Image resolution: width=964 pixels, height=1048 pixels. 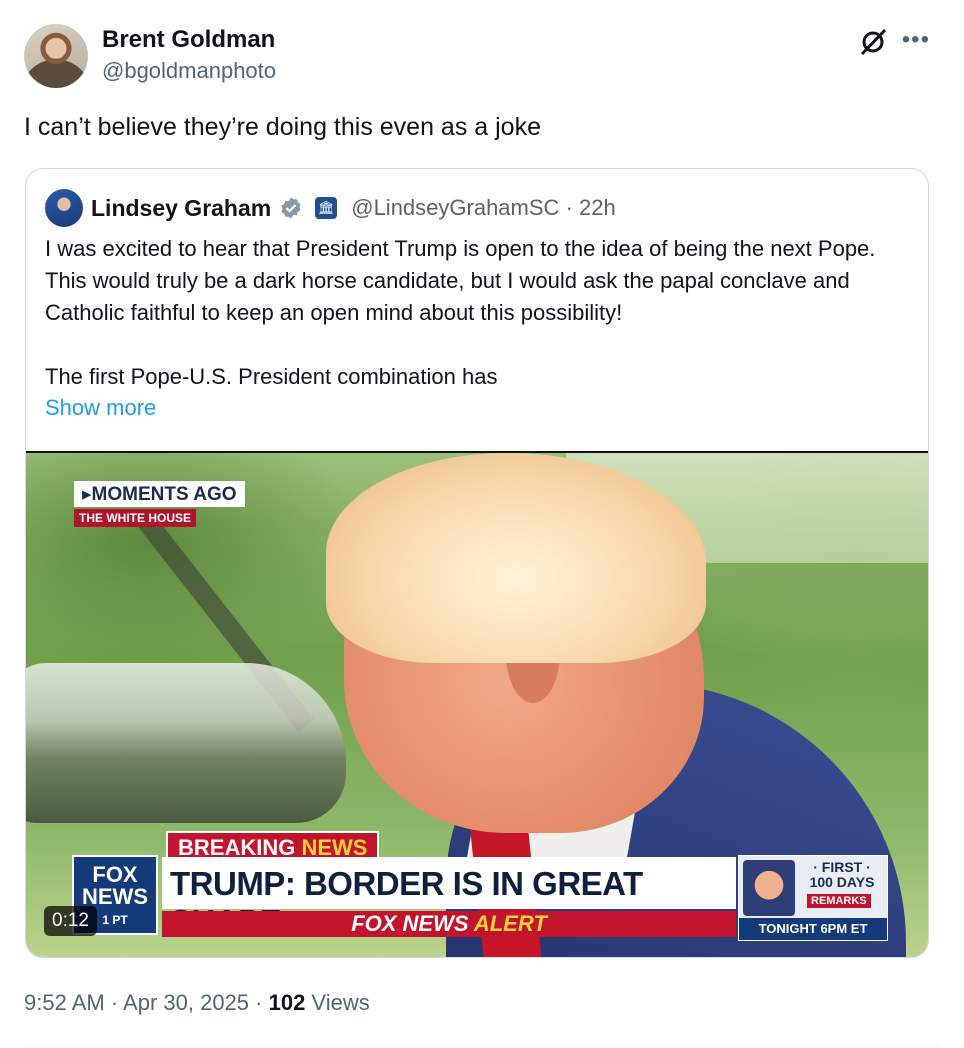 I want to click on quote-handle-time: @LindseyGrahamSC · 22h, so click(x=483, y=208).